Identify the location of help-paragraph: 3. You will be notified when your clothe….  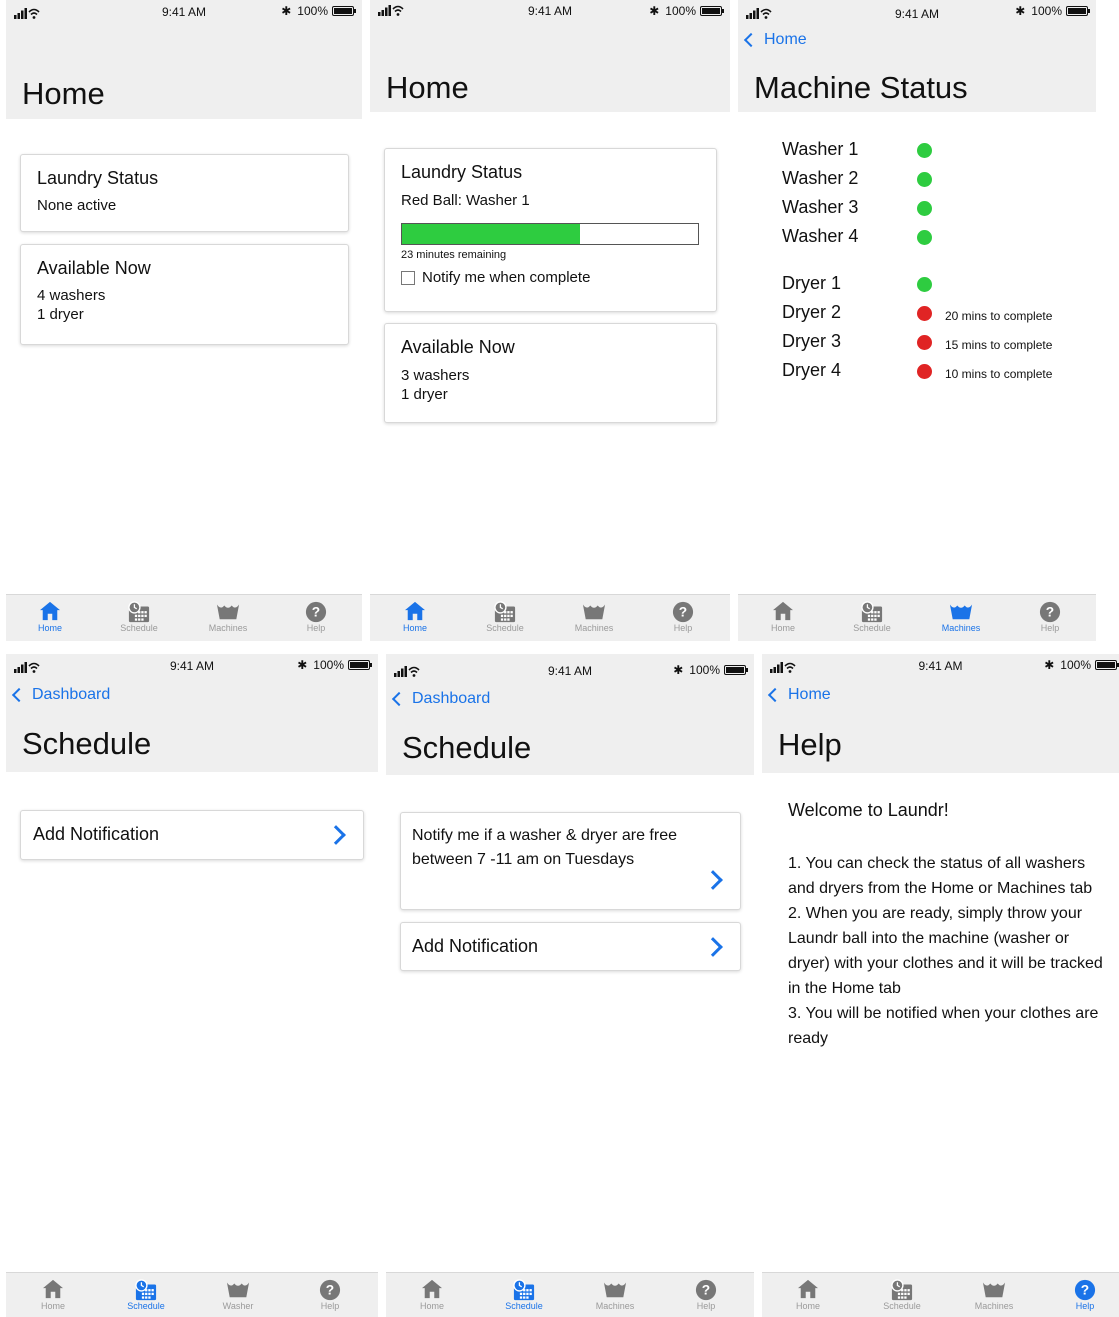
(943, 1026).